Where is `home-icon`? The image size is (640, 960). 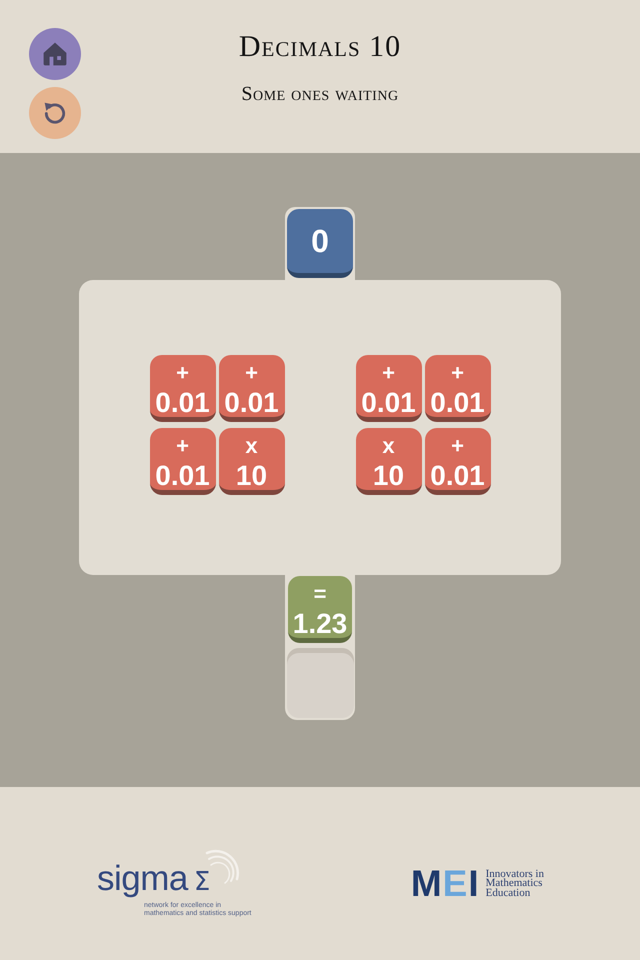 home-icon is located at coordinates (55, 54).